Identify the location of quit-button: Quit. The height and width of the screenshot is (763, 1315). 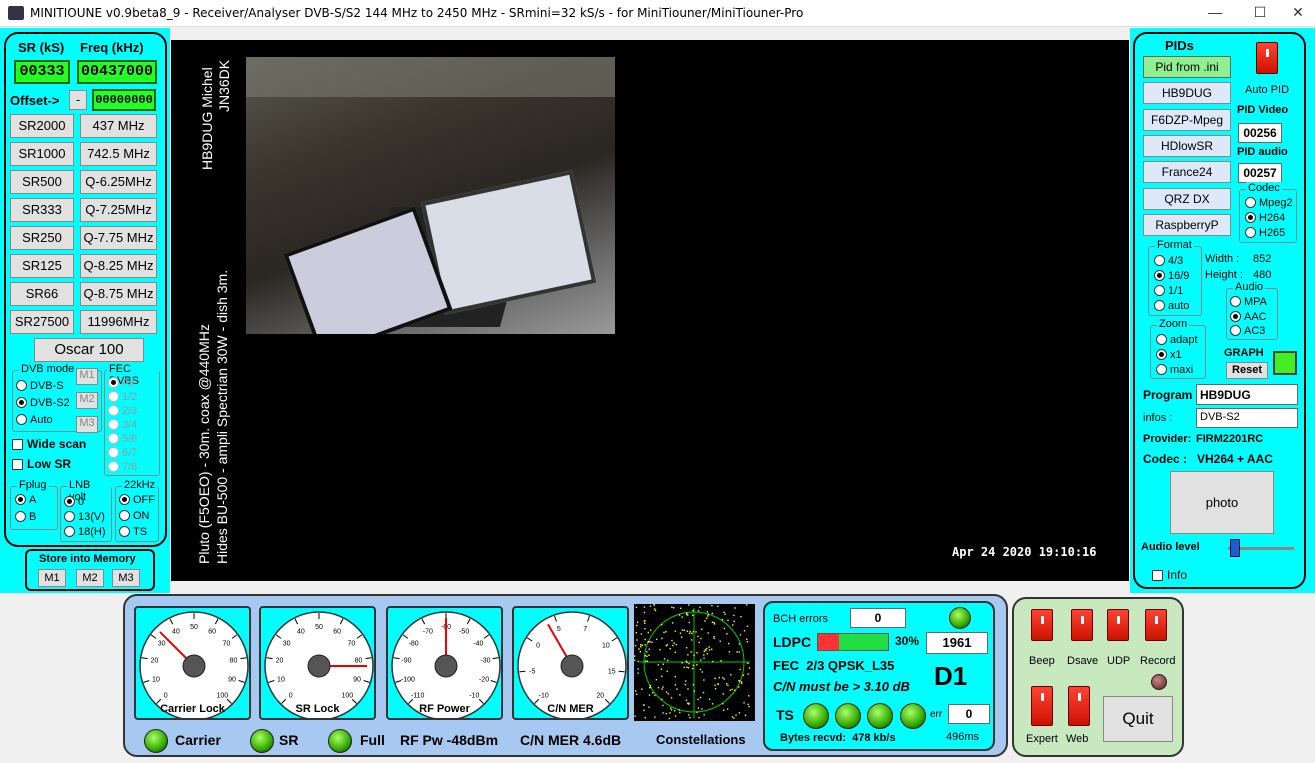
(1138, 719).